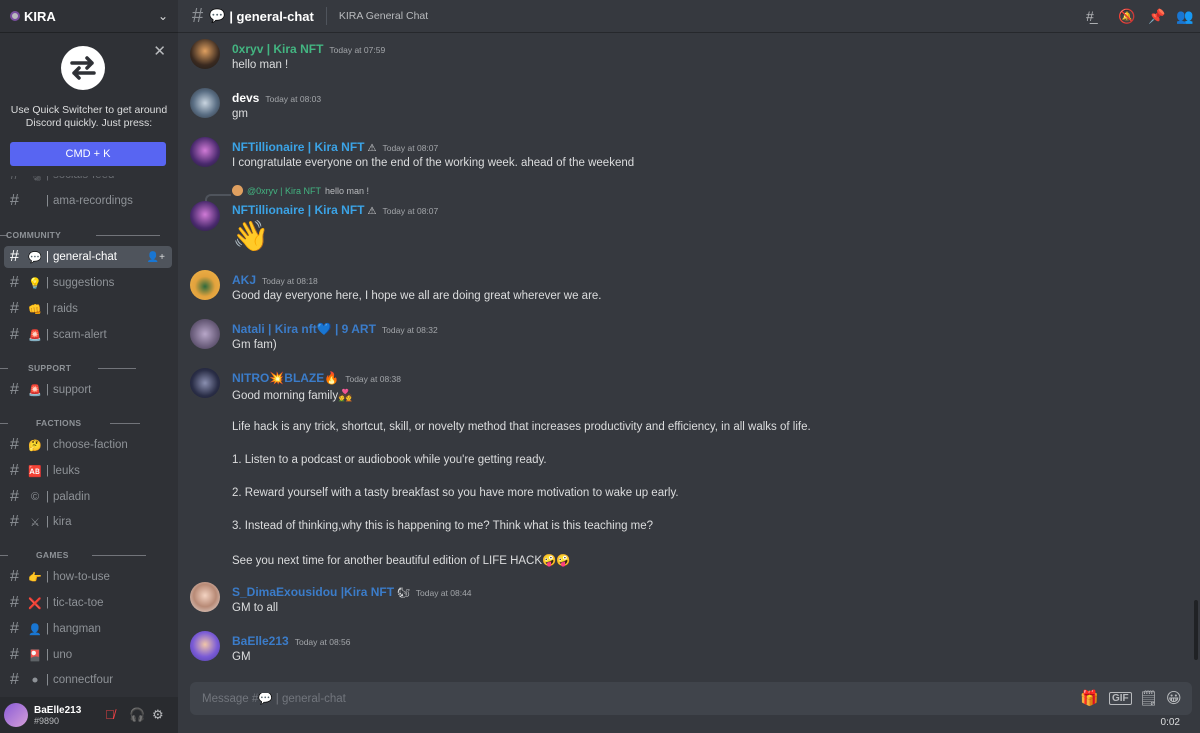 The height and width of the screenshot is (733, 1200). Describe the element at coordinates (322, 642) in the screenshot. I see `message-timestamp: Today at 08:56` at that location.